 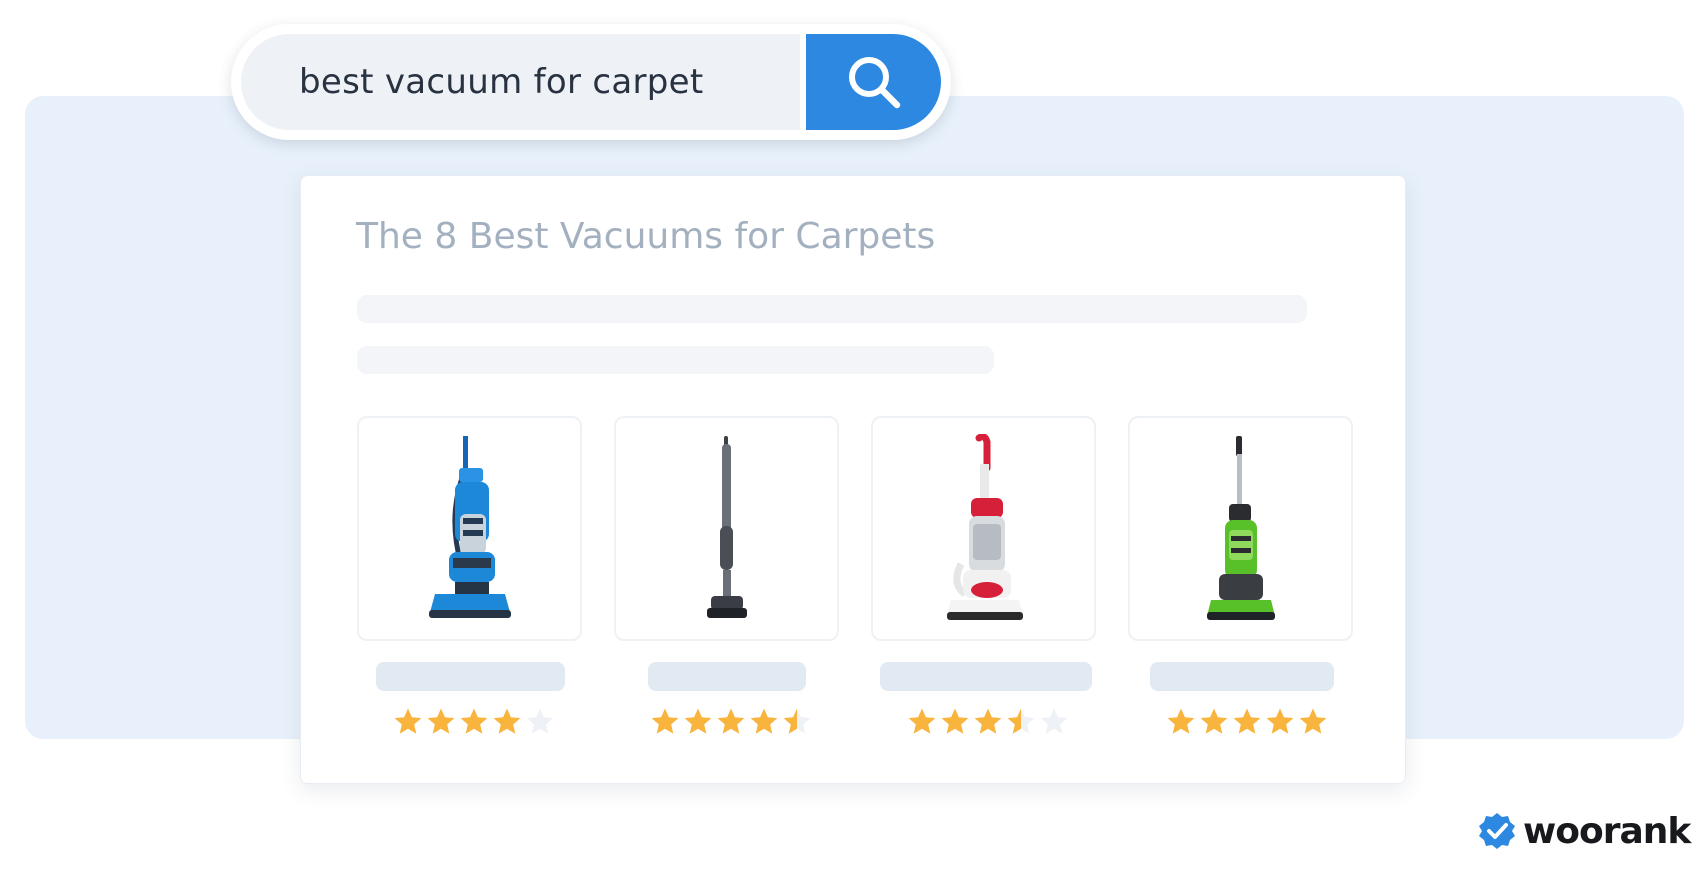 What do you see at coordinates (1607, 831) in the screenshot?
I see `brand-name: woorank` at bounding box center [1607, 831].